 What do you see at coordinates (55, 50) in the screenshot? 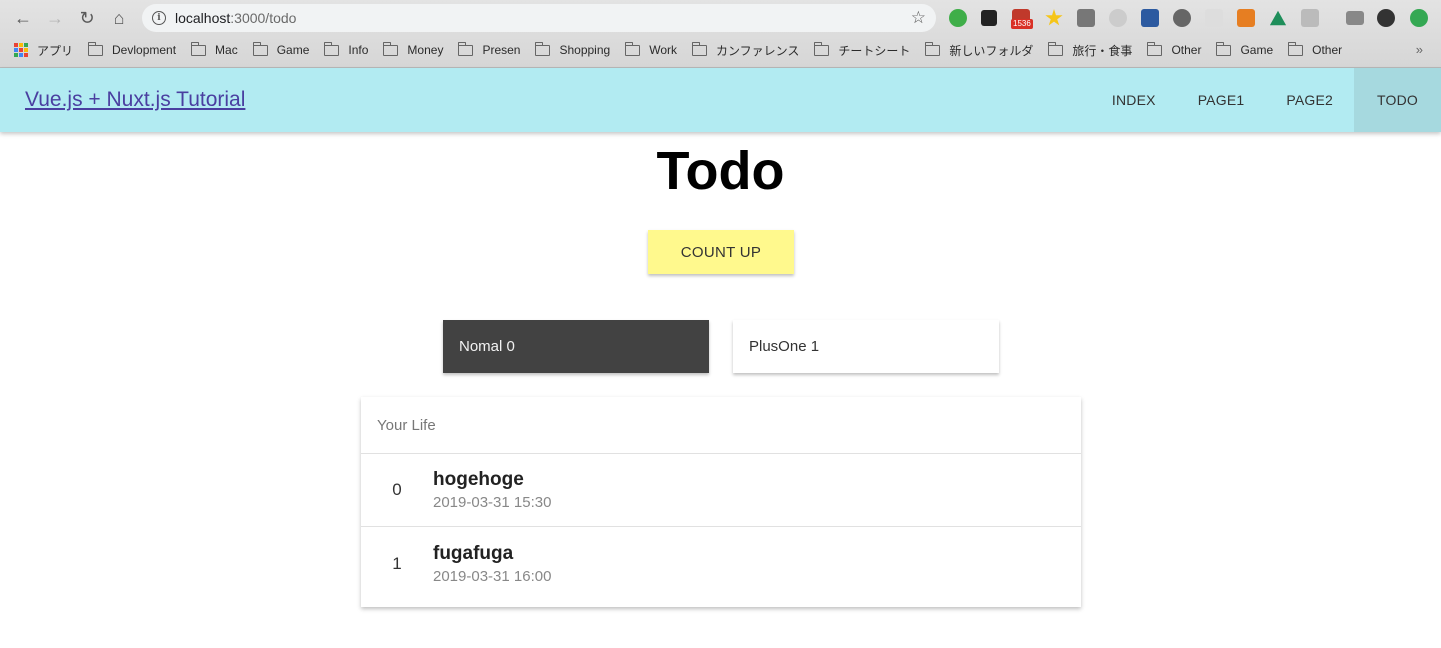
I see `bookmark-label: アプリ` at bounding box center [55, 50].